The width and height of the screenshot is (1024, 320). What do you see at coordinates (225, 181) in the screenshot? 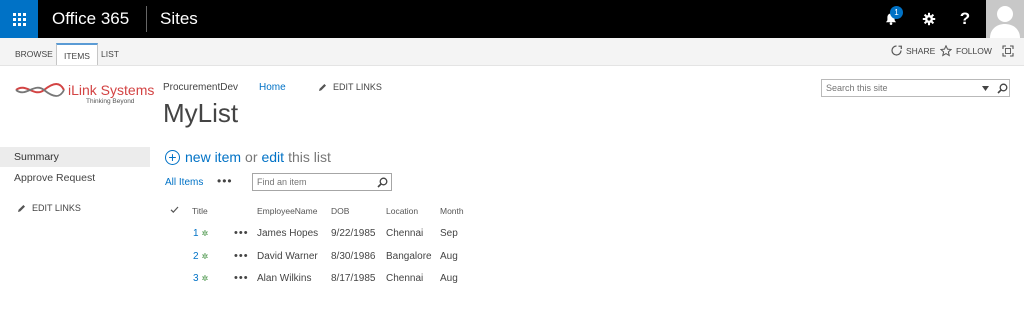
I see `view-options-ellipsis: •••` at bounding box center [225, 181].